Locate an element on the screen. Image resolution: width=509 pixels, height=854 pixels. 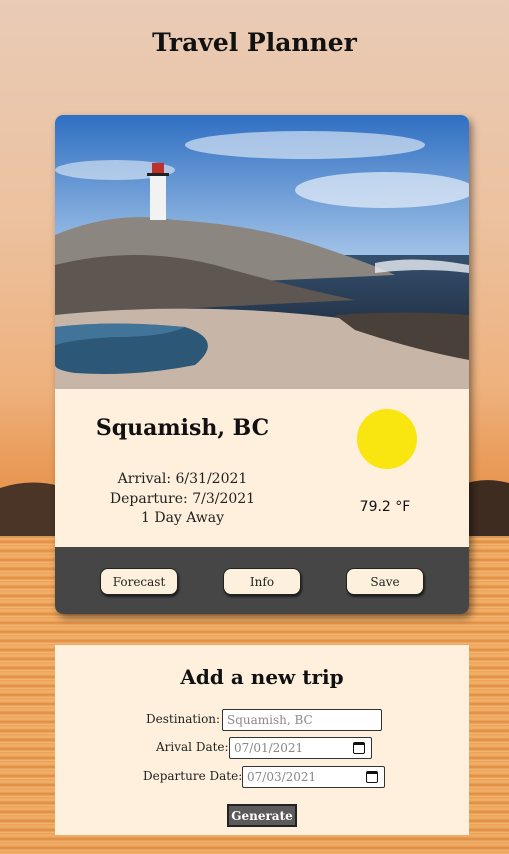
destination-label: Destination: is located at coordinates (183, 719).